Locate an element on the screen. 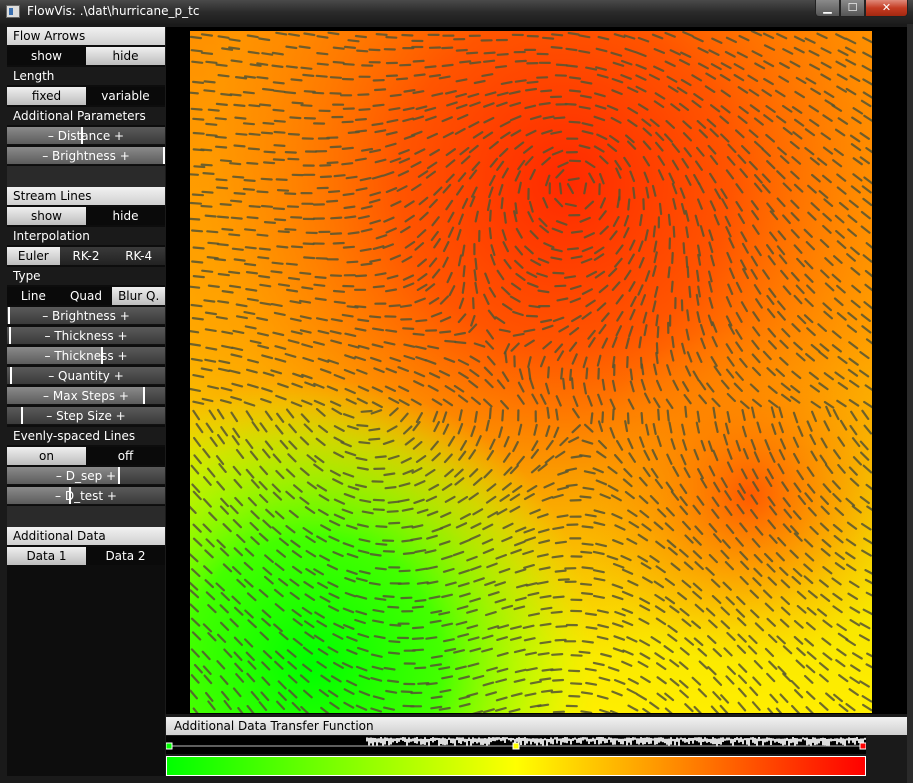 This screenshot has width=913, height=783. type-blur-quad-button: Blur Q. is located at coordinates (139, 296).